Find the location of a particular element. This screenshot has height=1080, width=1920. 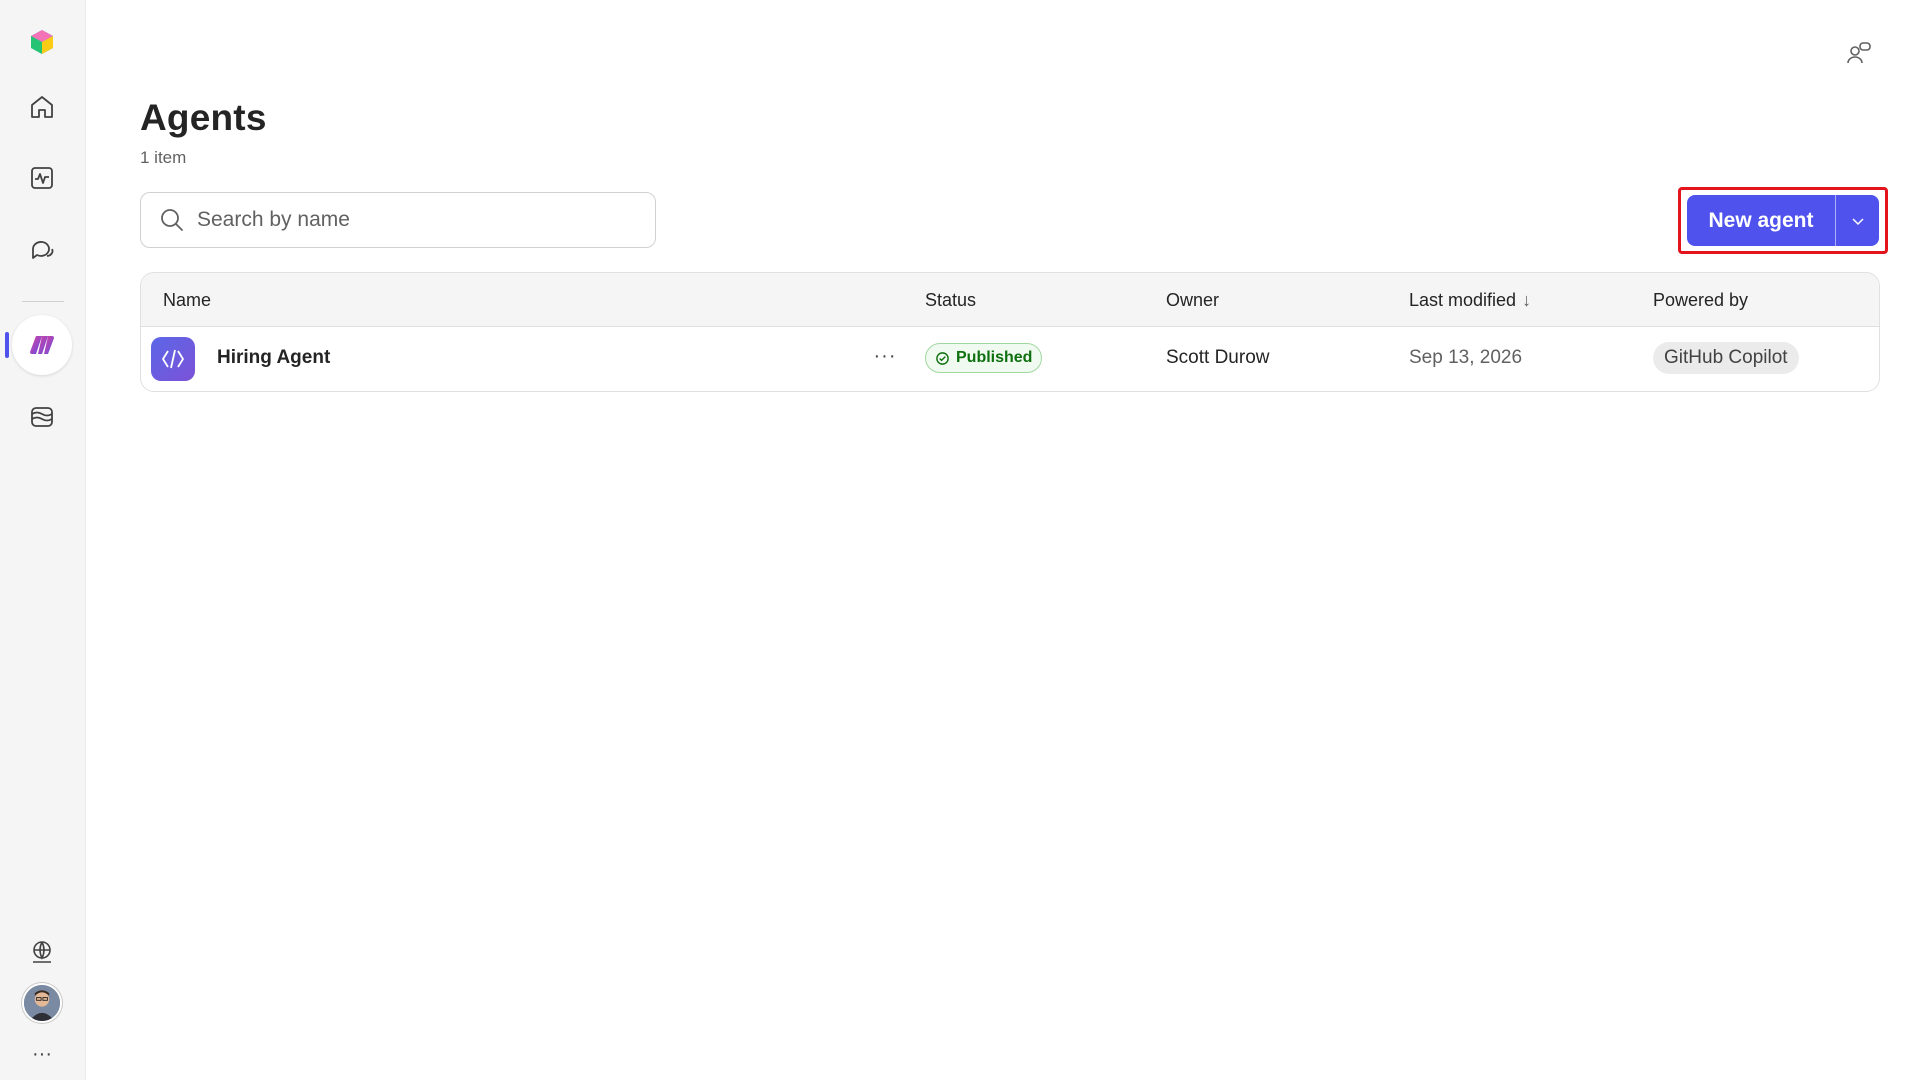

page-title: Agents is located at coordinates (203, 117).